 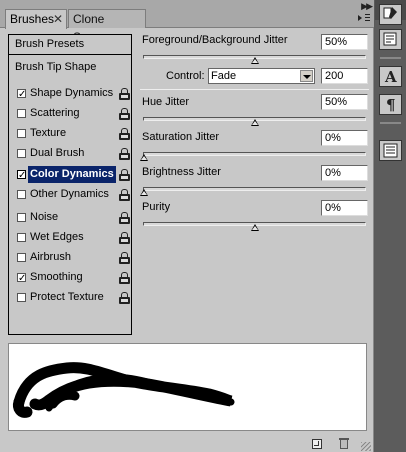 I want to click on divider, so click(x=254, y=89).